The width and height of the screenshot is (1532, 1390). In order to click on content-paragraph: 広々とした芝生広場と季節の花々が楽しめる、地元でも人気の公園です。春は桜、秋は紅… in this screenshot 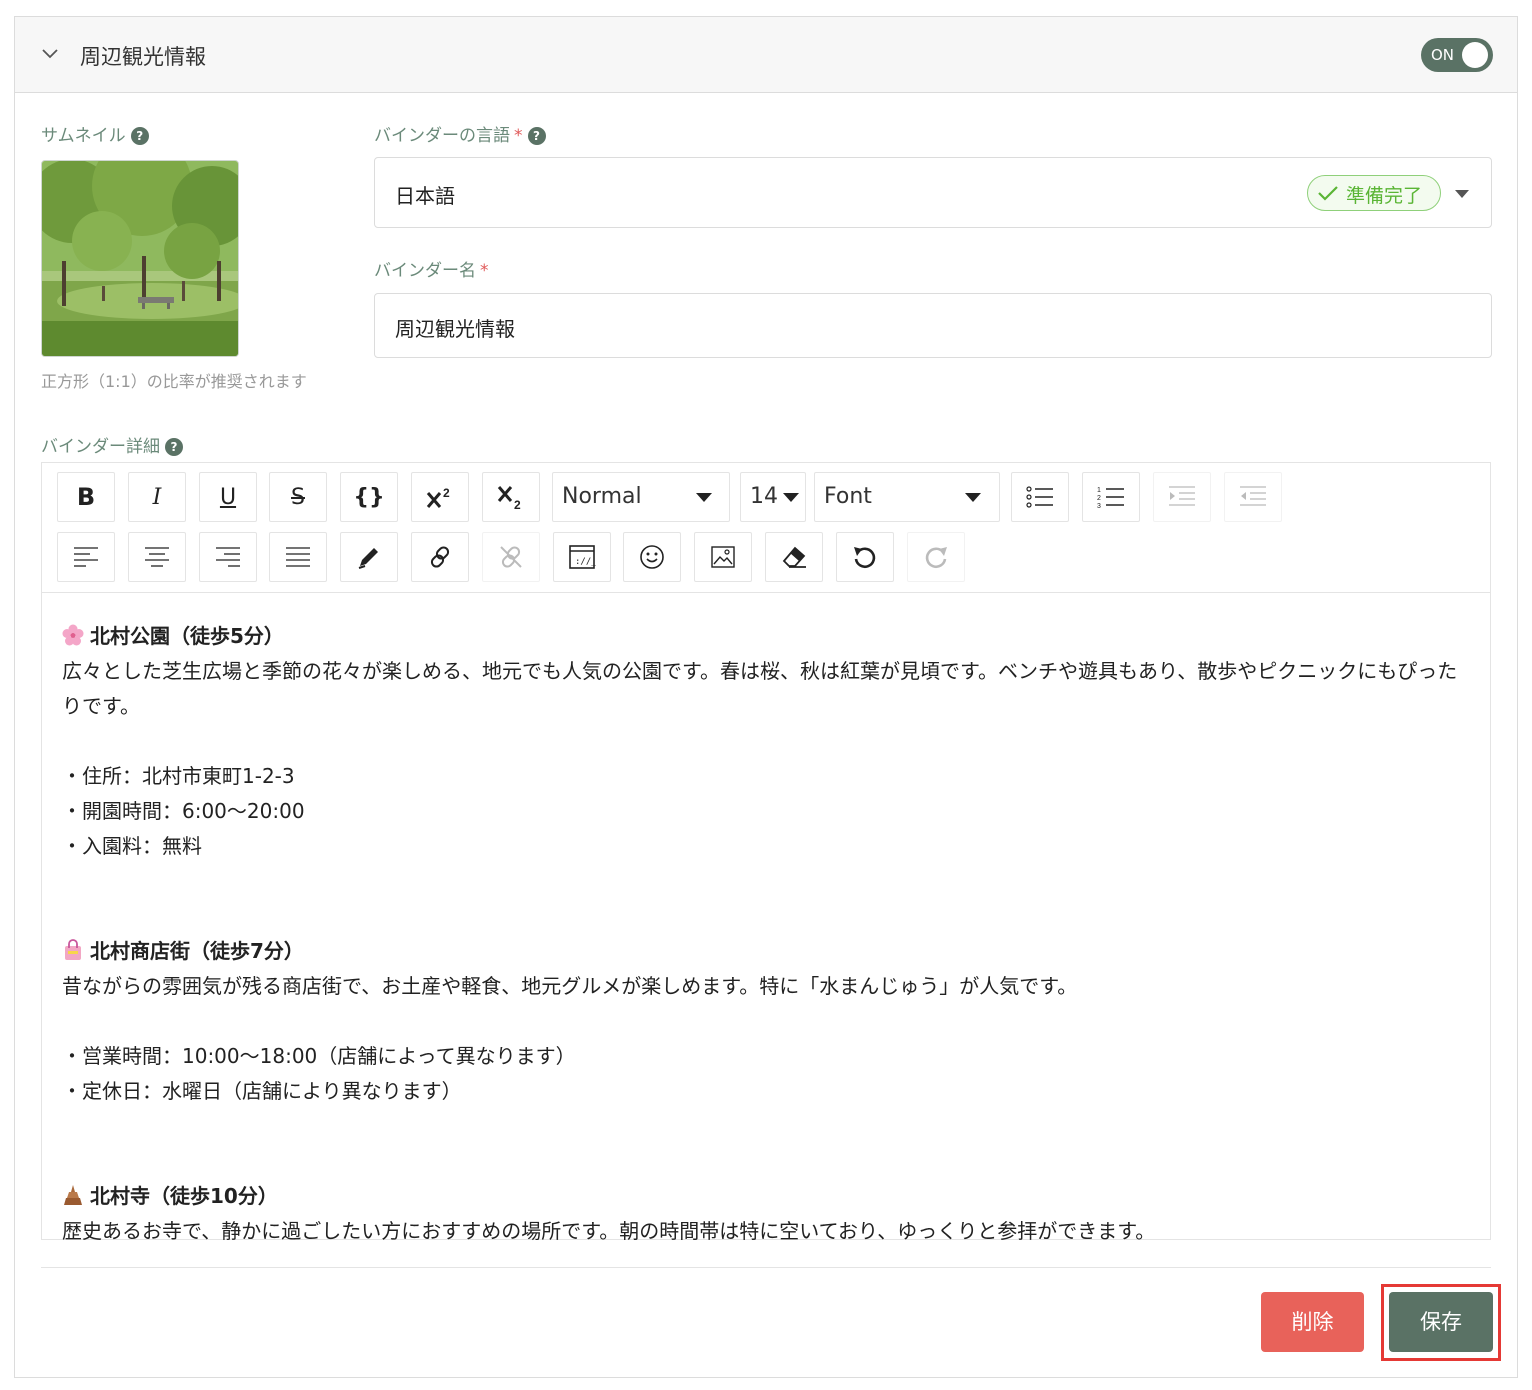, I will do `click(760, 688)`.